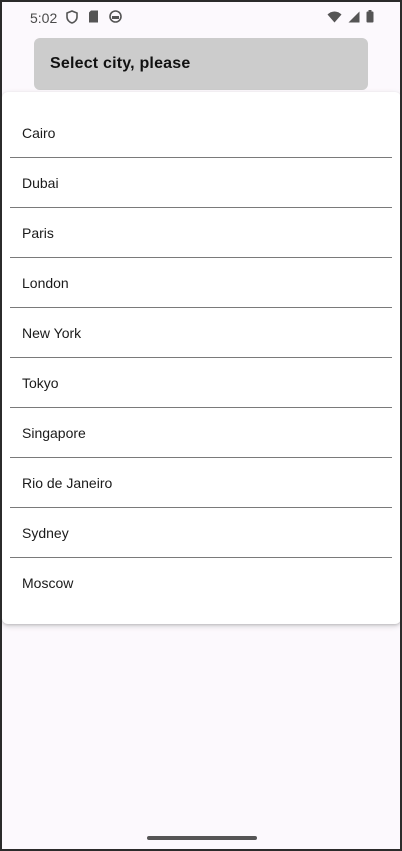 Image resolution: width=402 pixels, height=851 pixels. Describe the element at coordinates (40, 183) in the screenshot. I see `city-option-label: Dubai` at that location.